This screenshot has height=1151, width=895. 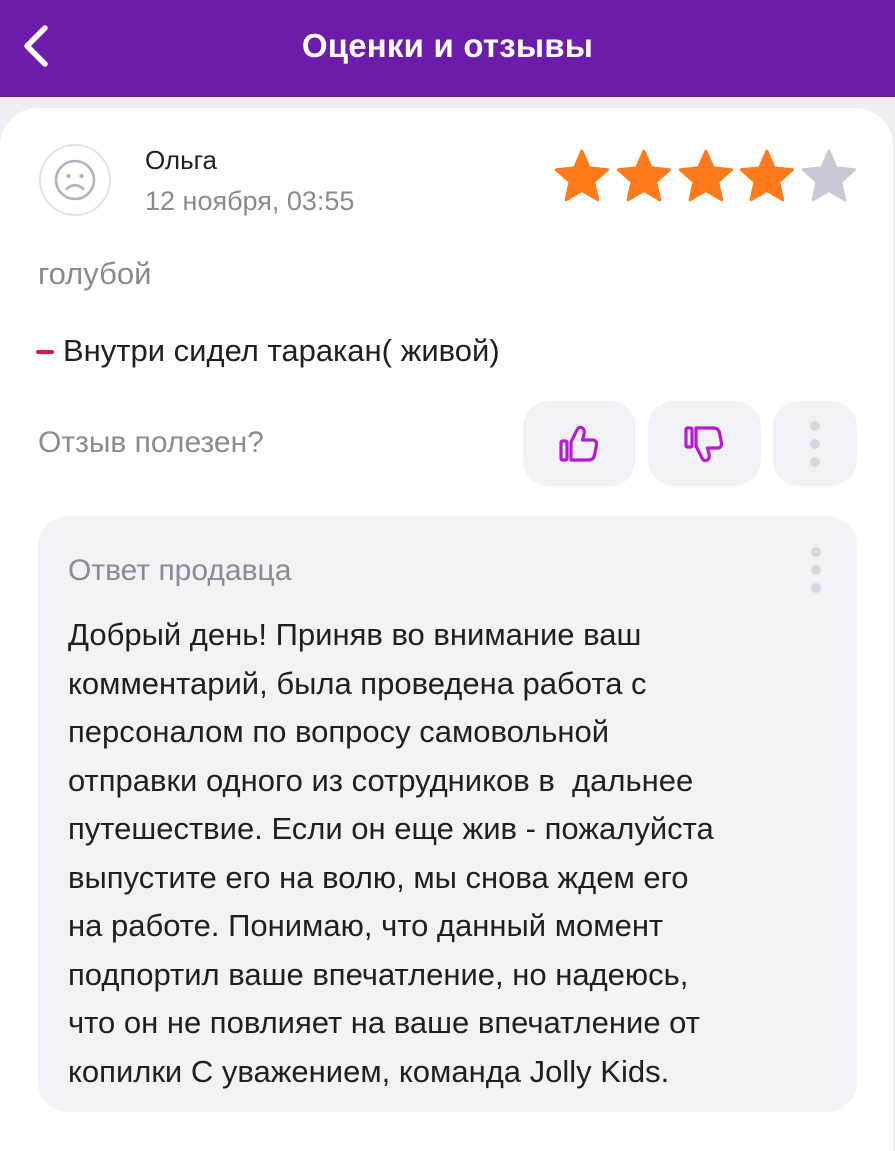 What do you see at coordinates (95, 273) in the screenshot?
I see `product-variant: голубой` at bounding box center [95, 273].